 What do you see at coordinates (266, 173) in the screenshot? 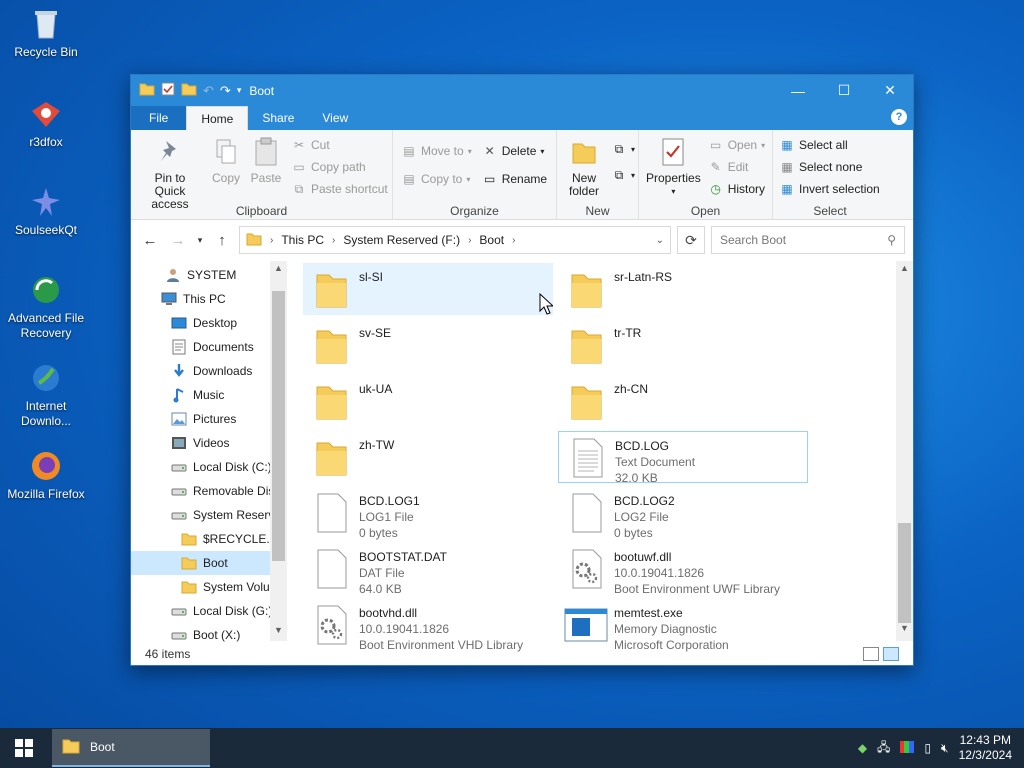
I see `paste-button: Paste` at bounding box center [266, 173].